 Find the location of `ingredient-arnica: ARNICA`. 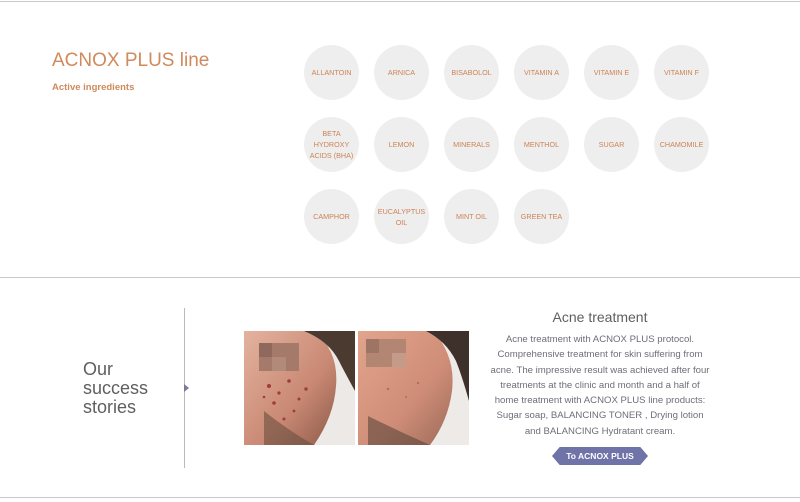

ingredient-arnica: ARNICA is located at coordinates (401, 72).